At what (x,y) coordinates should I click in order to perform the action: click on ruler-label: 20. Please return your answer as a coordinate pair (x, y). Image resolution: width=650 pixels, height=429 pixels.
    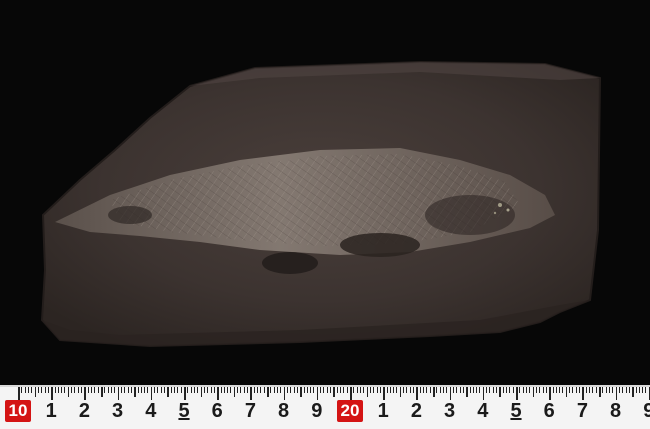
    Looking at the image, I should click on (350, 411).